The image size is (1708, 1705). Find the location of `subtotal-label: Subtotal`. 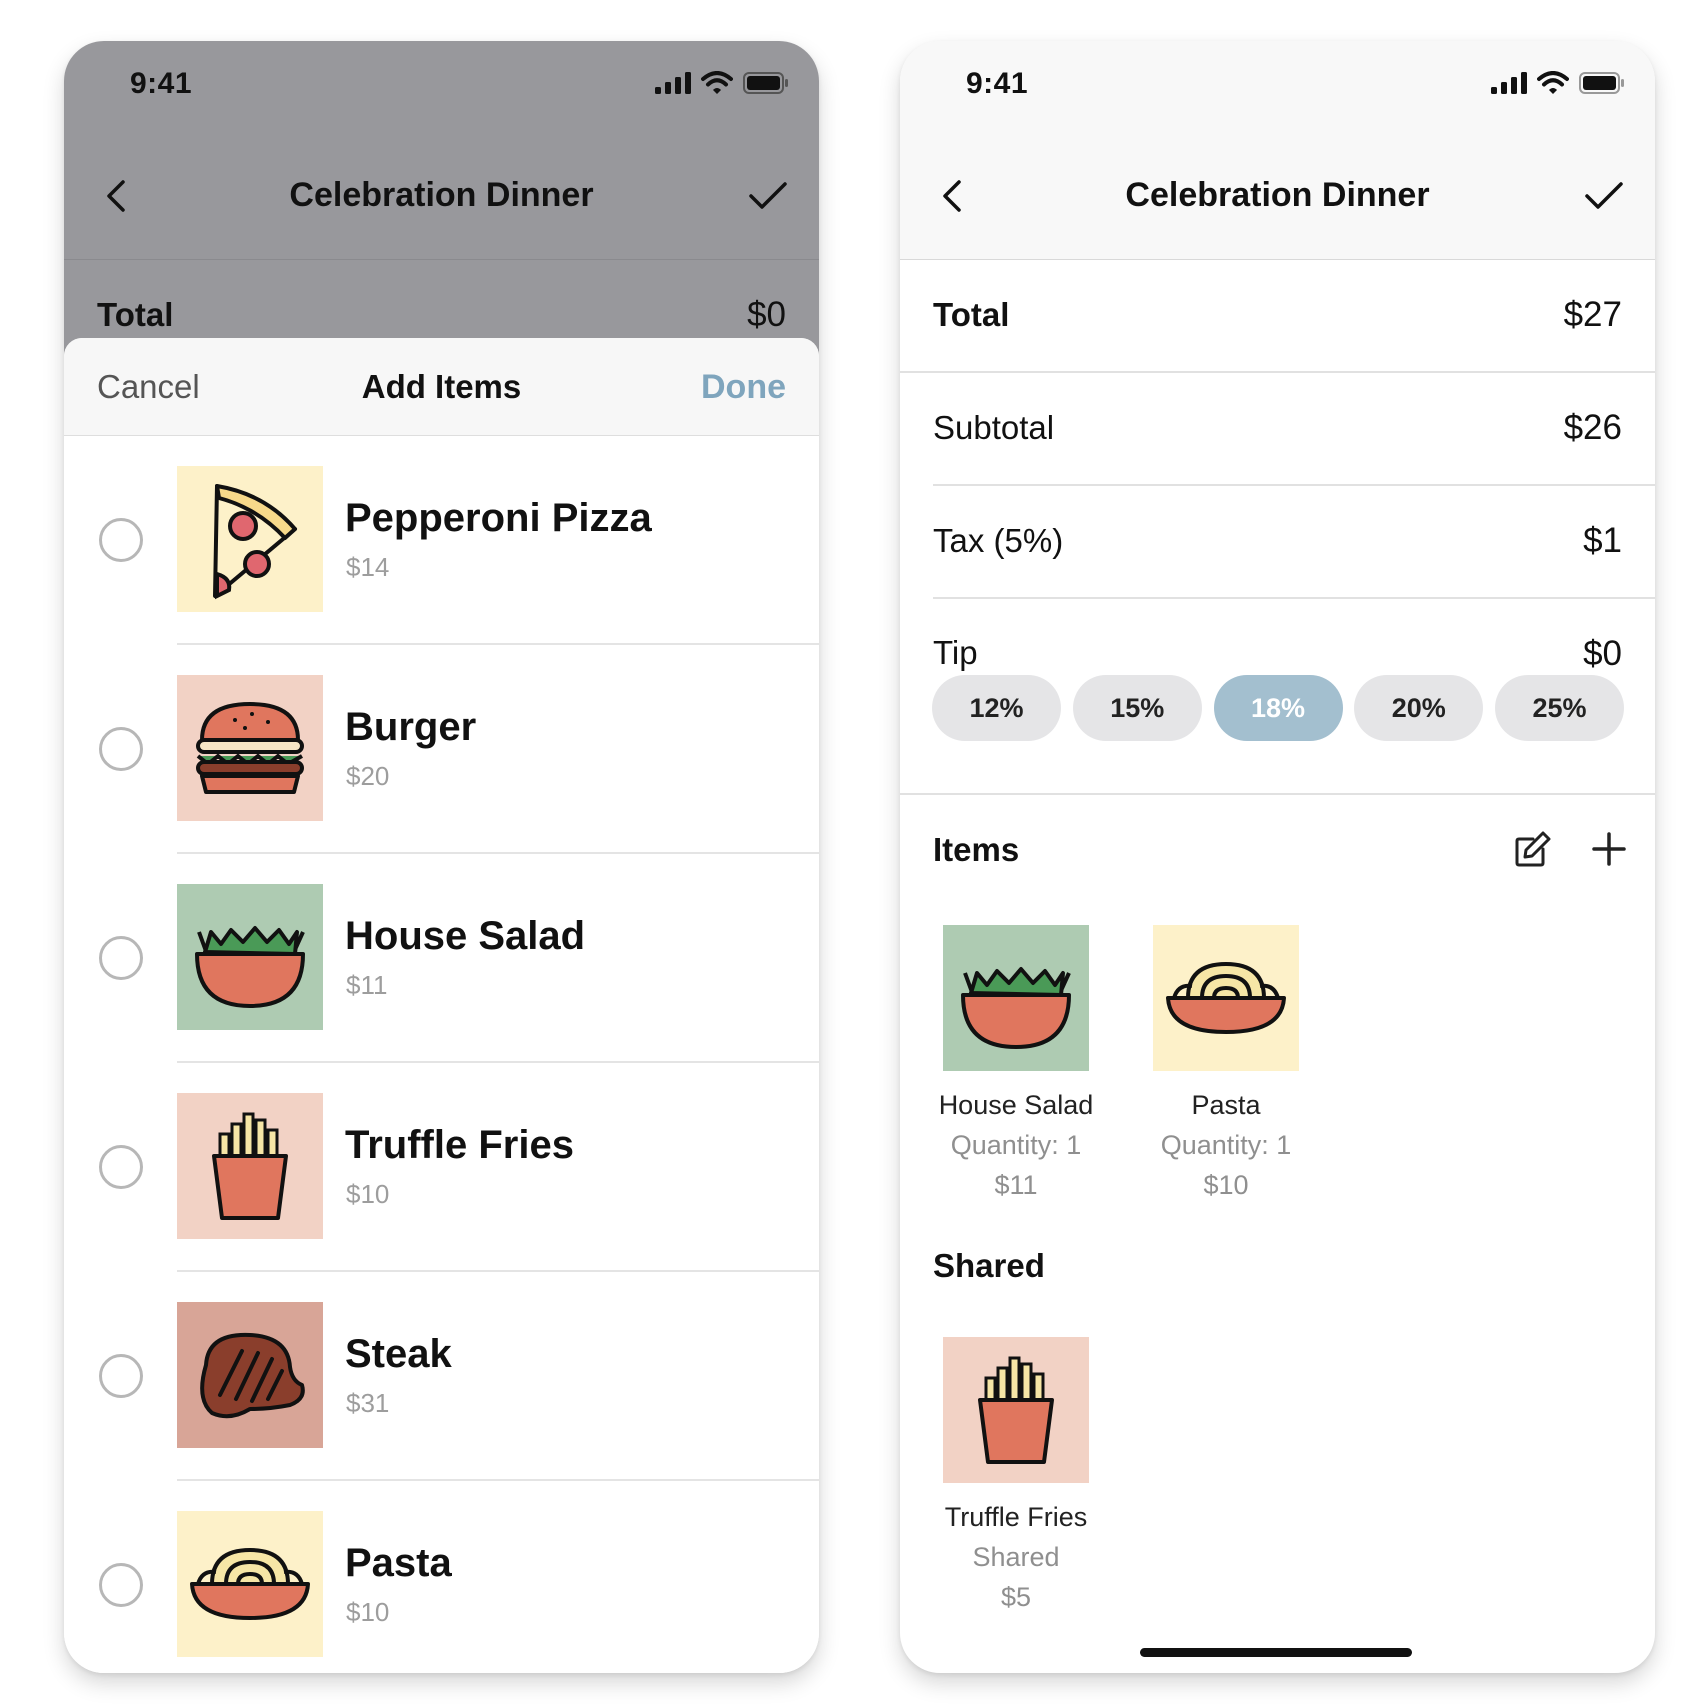

subtotal-label: Subtotal is located at coordinates (994, 427).